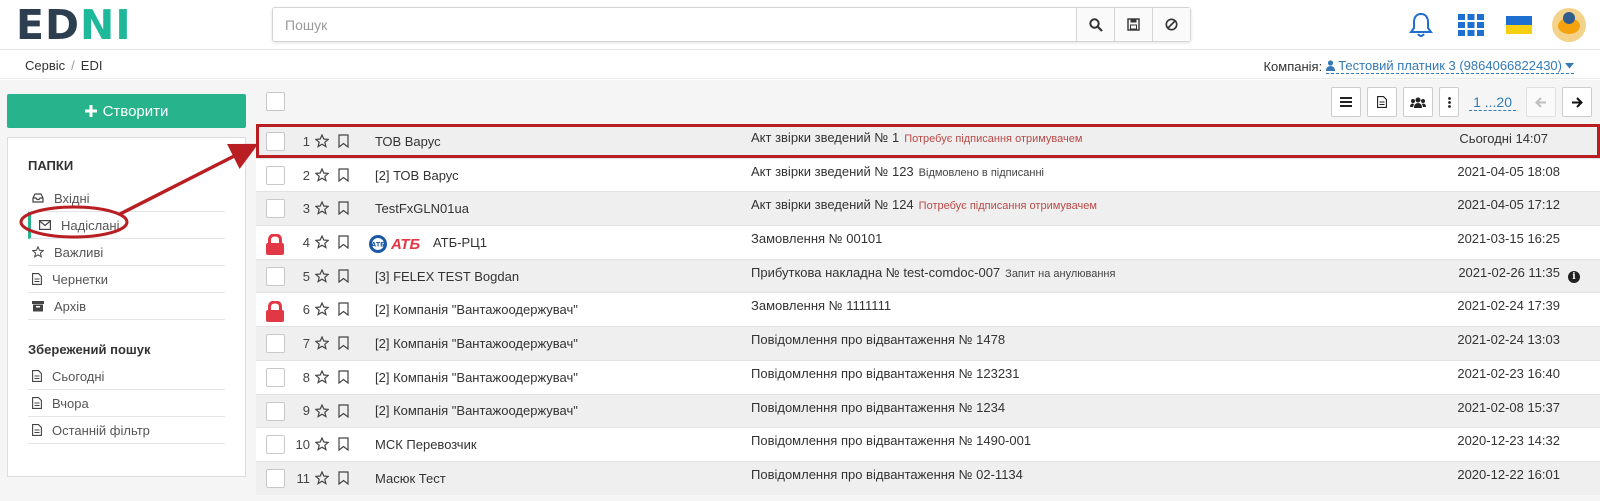  What do you see at coordinates (816, 238) in the screenshot?
I see `document-title: Замовлення № 00101` at bounding box center [816, 238].